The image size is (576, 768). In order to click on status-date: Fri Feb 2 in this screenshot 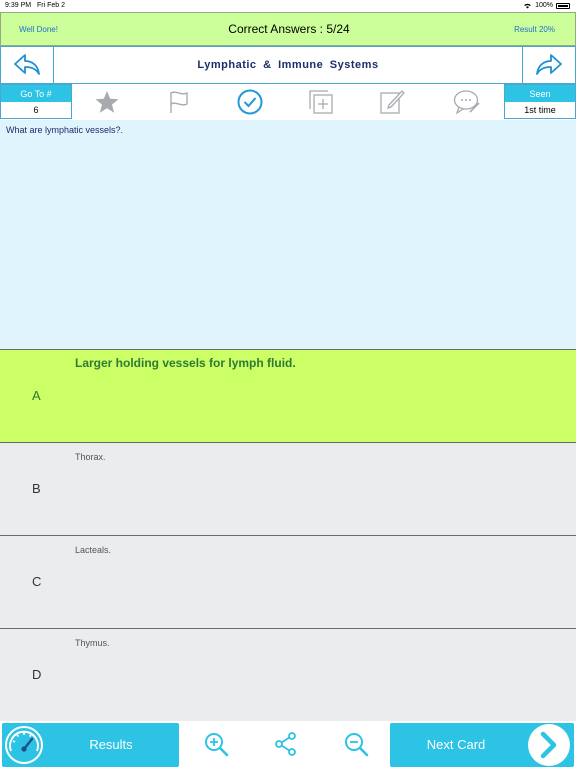, I will do `click(51, 5)`.